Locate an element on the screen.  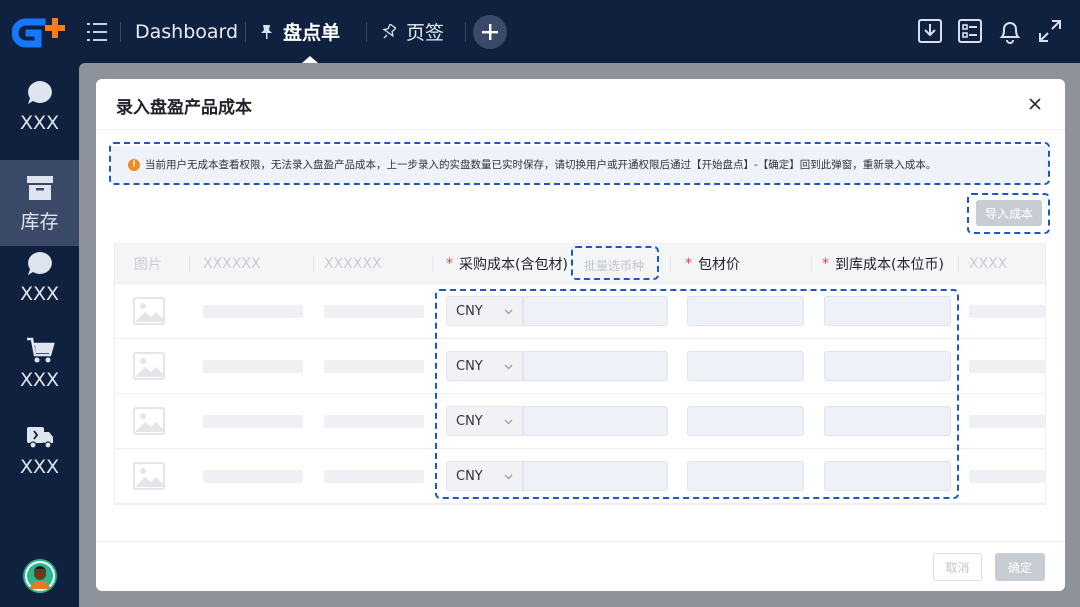
menu-toggle-icon is located at coordinates (97, 32).